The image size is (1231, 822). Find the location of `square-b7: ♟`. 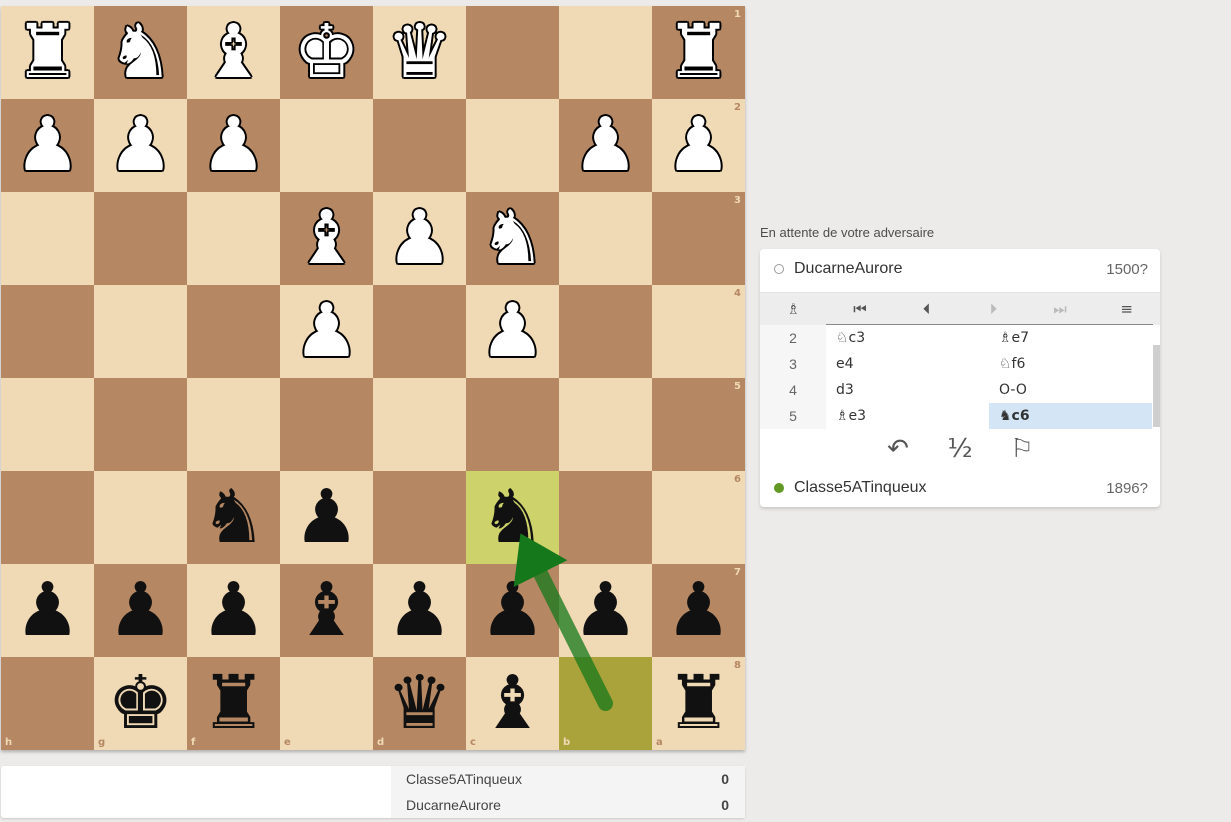

square-b7: ♟ is located at coordinates (605, 610).